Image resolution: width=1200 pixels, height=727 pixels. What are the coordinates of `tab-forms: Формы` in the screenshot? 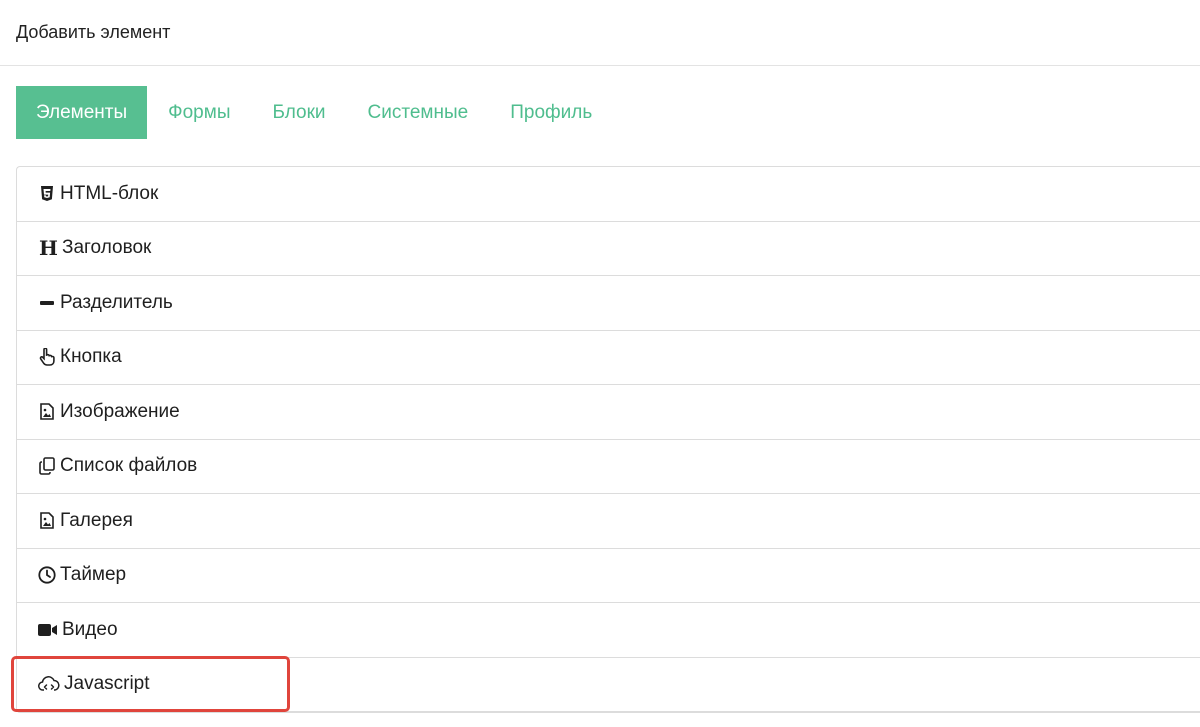 It's located at (199, 112).